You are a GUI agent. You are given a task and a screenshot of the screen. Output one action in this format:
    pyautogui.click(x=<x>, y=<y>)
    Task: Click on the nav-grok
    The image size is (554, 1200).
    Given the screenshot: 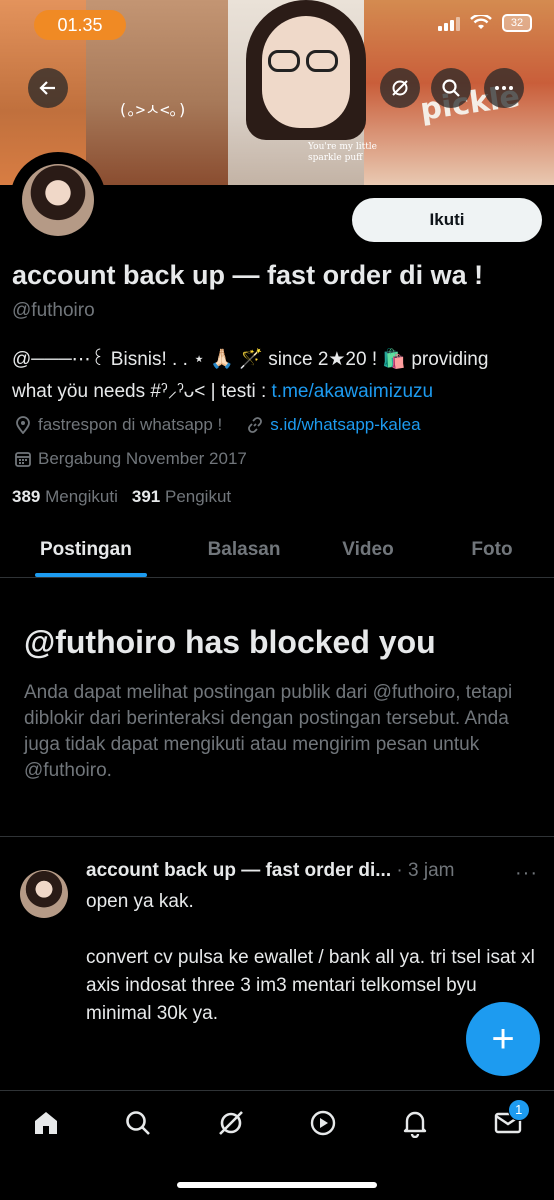 What is the action you would take?
    pyautogui.click(x=231, y=1123)
    